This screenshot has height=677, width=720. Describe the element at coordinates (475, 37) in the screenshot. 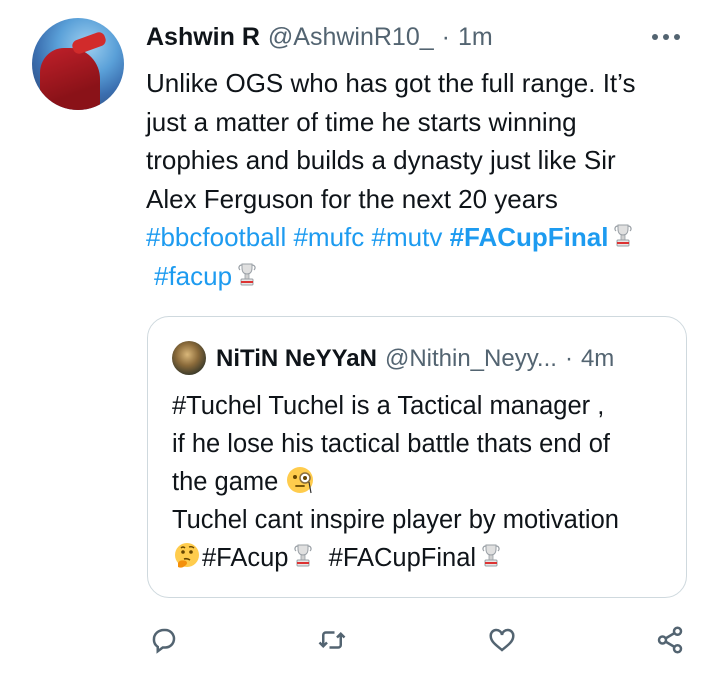

I see `tweet-time: 1m` at that location.